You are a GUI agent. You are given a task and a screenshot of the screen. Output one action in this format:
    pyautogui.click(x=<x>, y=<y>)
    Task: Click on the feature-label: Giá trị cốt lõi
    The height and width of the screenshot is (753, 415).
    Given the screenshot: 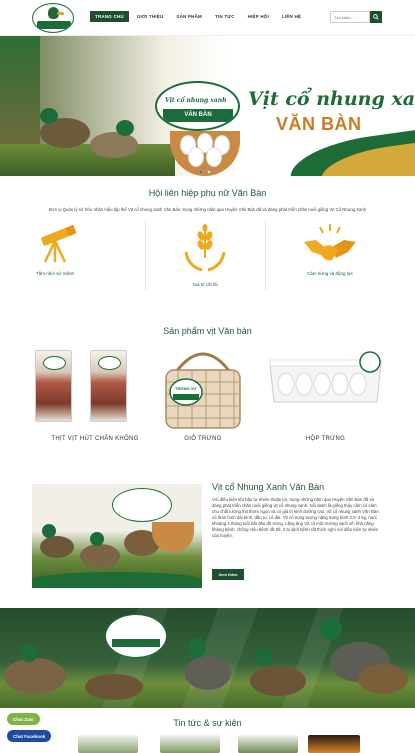 What is the action you would take?
    pyautogui.click(x=205, y=284)
    